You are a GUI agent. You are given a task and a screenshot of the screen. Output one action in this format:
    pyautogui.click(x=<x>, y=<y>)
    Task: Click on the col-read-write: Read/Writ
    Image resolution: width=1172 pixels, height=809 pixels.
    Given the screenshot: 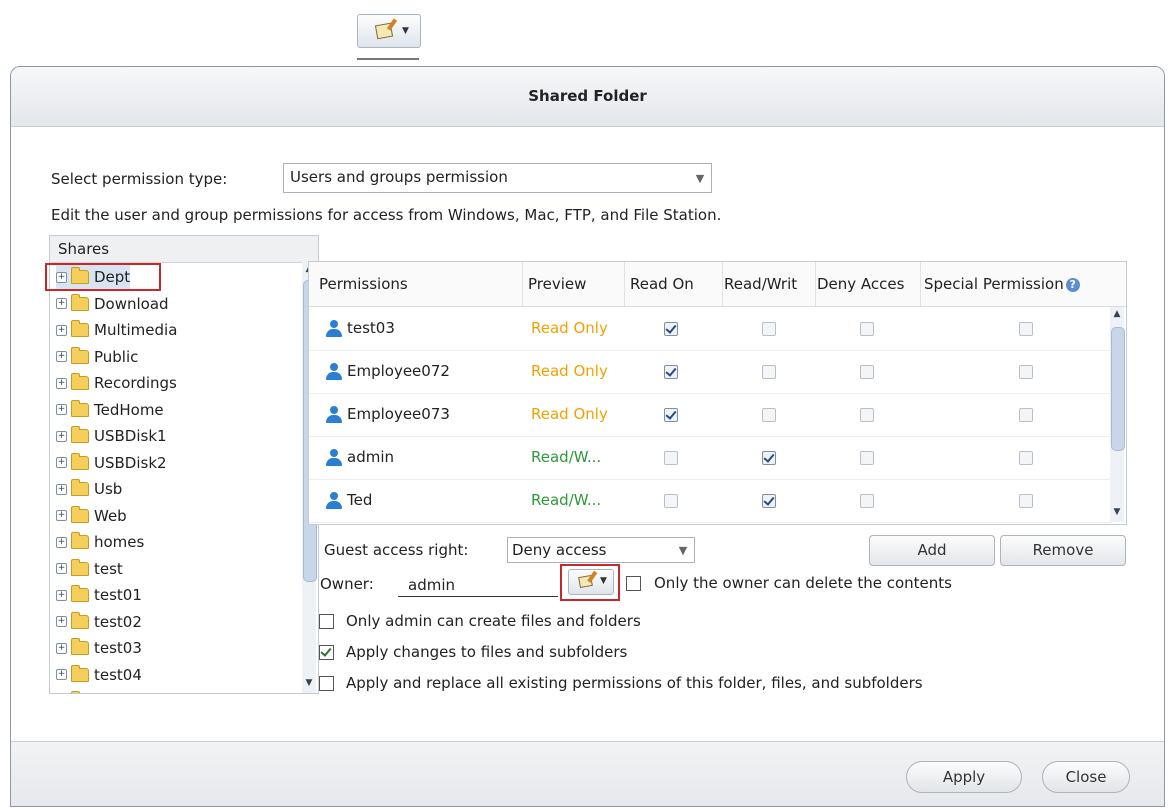 What is the action you would take?
    pyautogui.click(x=769, y=284)
    